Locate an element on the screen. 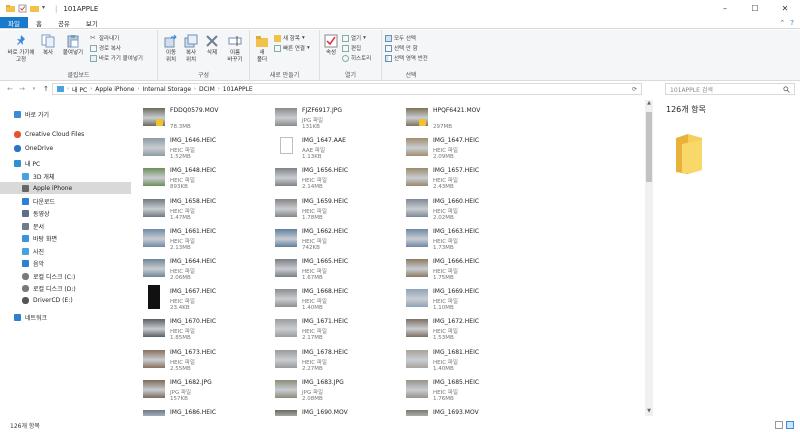  pin-quick-access-button: 바로 가기에 고정 is located at coordinates (21, 49).